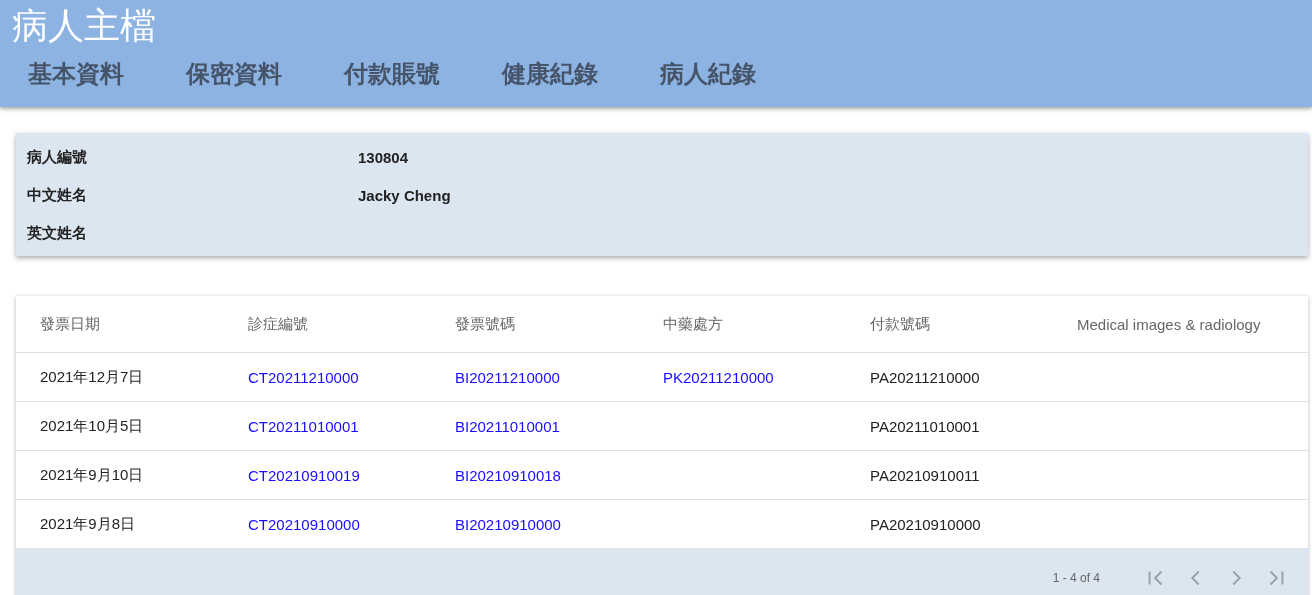  I want to click on table-cell: 2021年9月8日, so click(88, 524).